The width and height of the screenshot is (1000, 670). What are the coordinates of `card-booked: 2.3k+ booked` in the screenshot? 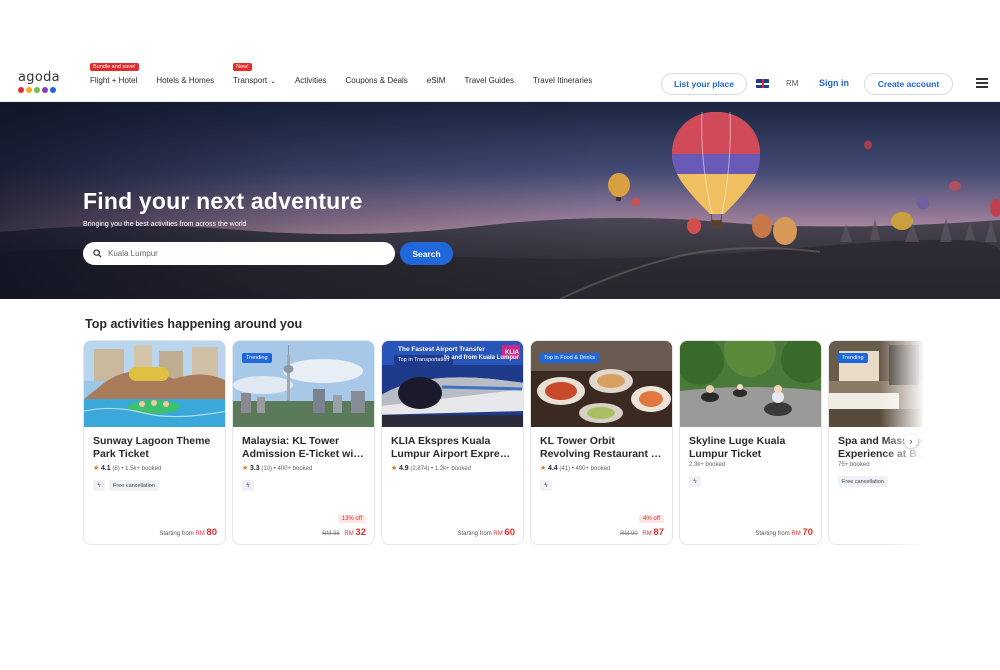 It's located at (707, 465).